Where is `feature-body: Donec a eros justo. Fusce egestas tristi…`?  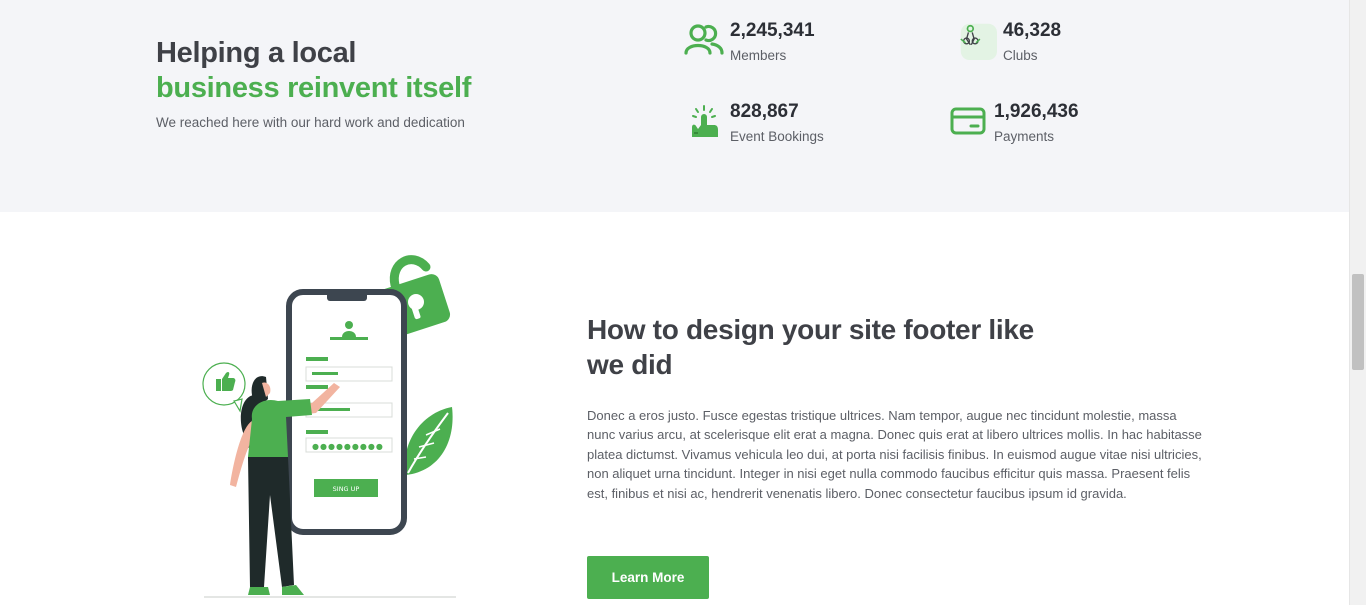 feature-body: Donec a eros justo. Fusce egestas tristi… is located at coordinates (894, 454).